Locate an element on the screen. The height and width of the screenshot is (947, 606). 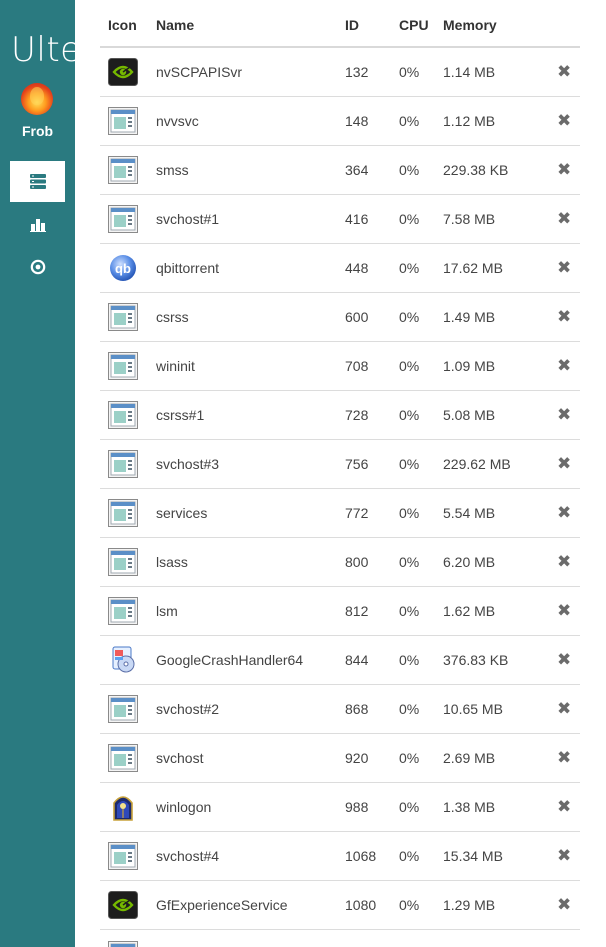
process-memory: 1.12 MB is located at coordinates (498, 121).